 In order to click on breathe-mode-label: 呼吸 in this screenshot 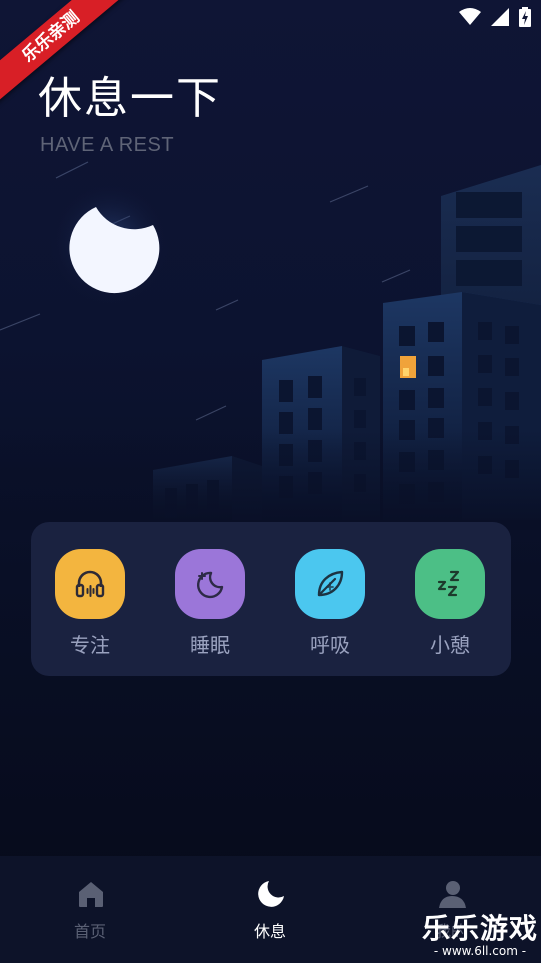, I will do `click(330, 645)`.